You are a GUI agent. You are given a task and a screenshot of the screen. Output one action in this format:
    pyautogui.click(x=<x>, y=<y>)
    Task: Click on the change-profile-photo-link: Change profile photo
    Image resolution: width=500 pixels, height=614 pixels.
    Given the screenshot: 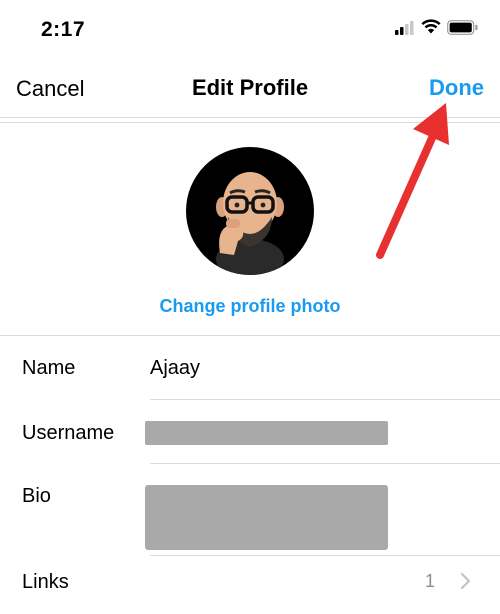 What is the action you would take?
    pyautogui.click(x=250, y=306)
    